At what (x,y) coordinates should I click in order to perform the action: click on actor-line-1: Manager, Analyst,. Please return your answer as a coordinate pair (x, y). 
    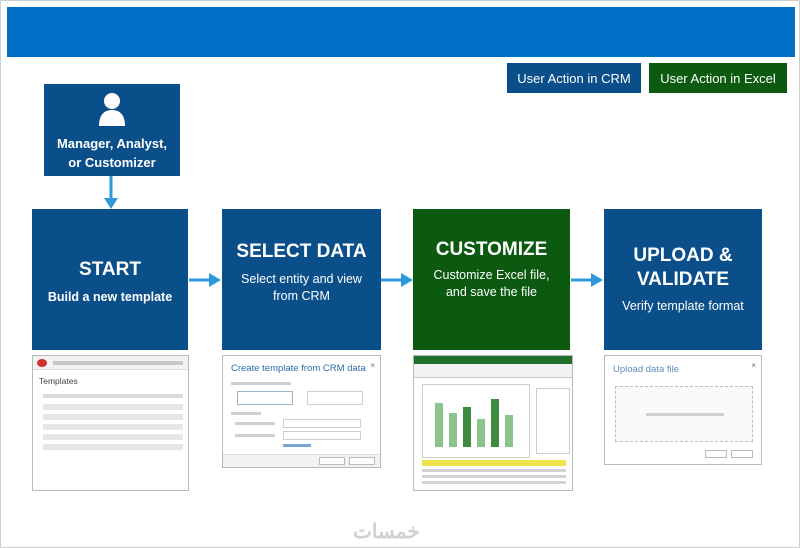
    Looking at the image, I should click on (112, 143).